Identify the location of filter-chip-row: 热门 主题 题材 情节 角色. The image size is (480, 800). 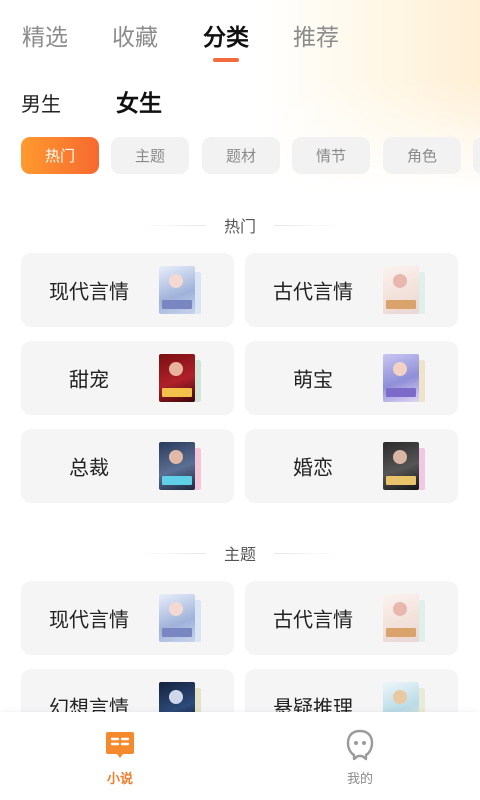
(240, 156).